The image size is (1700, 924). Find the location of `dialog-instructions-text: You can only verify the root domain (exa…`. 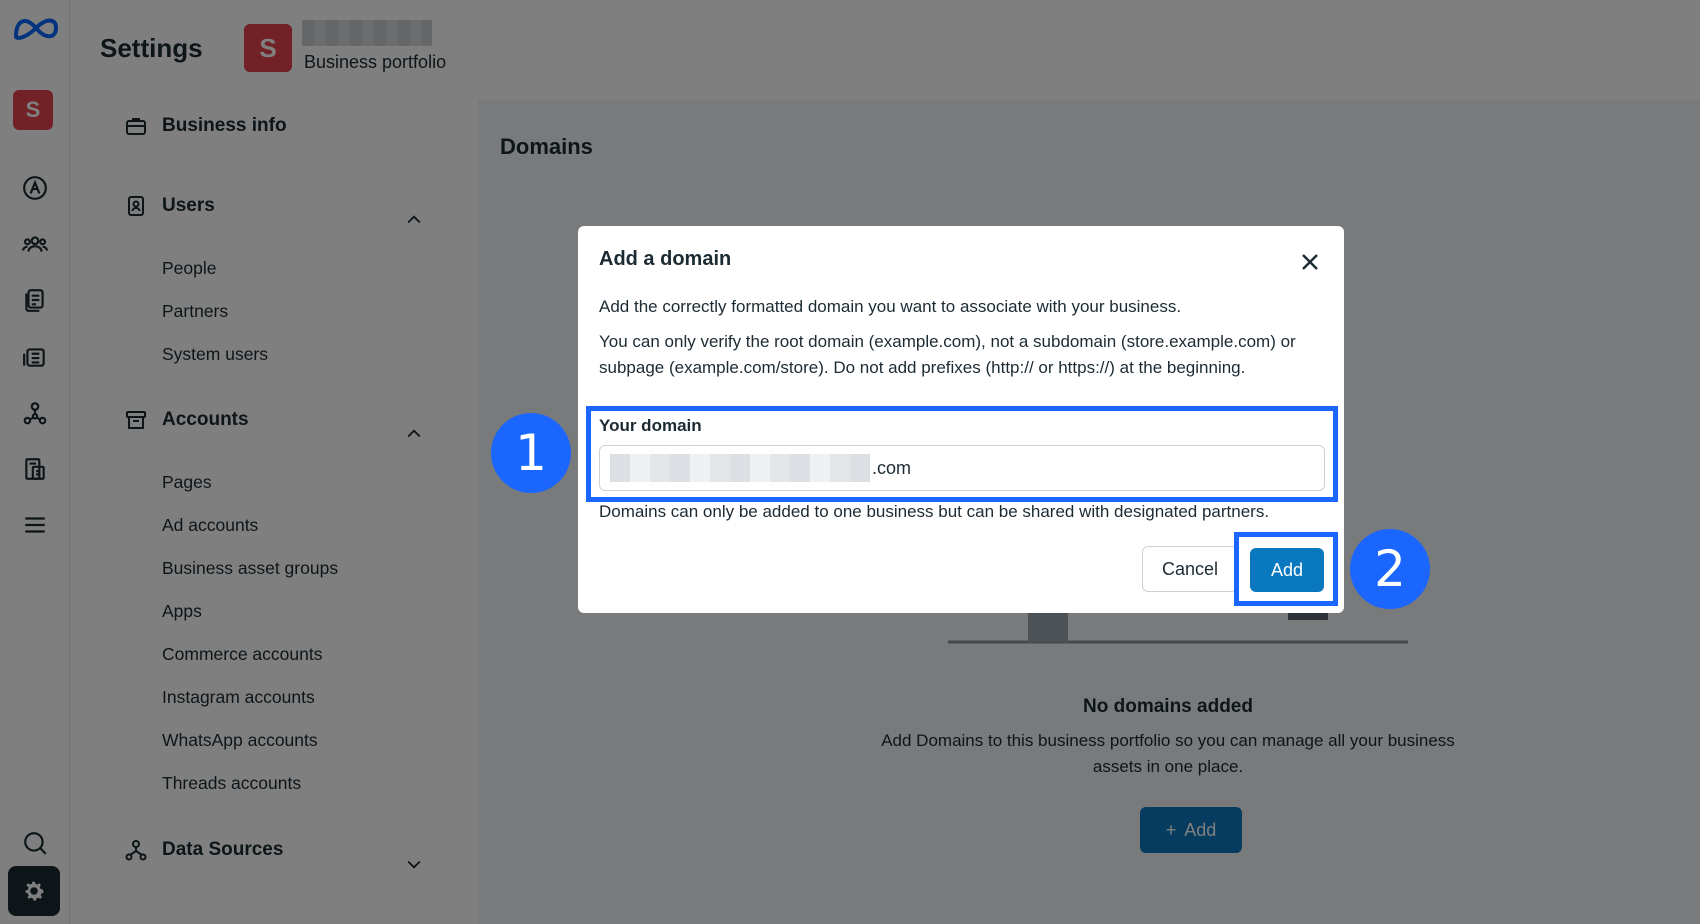

dialog-instructions-text: You can only verify the root domain (exa… is located at coordinates (947, 354).